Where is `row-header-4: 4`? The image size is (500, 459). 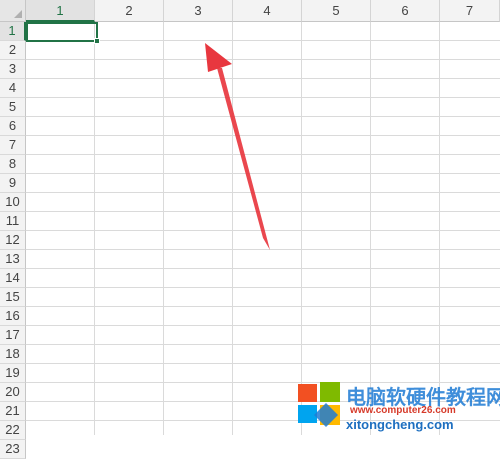 row-header-4: 4 is located at coordinates (13, 88).